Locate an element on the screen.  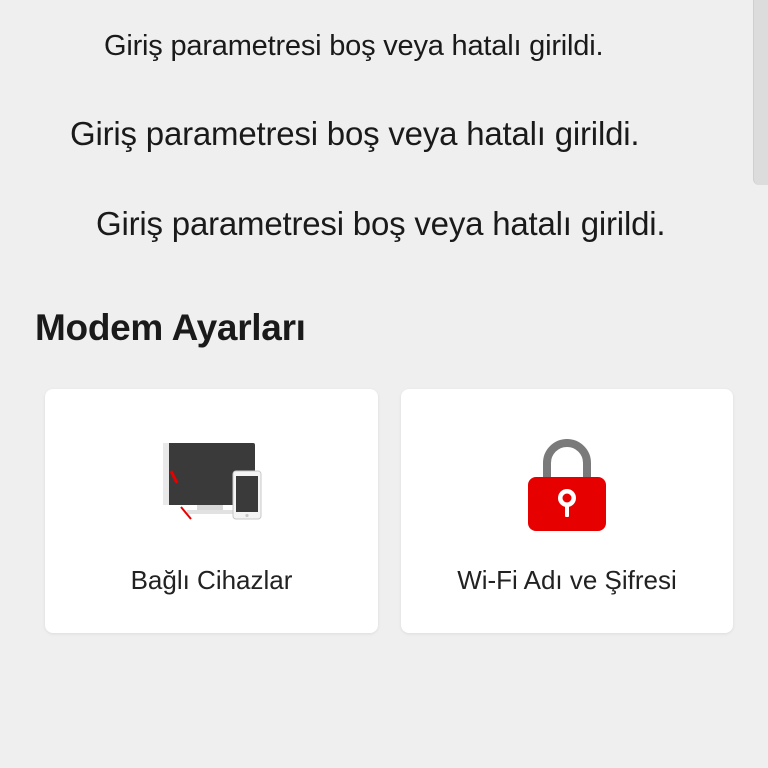
connected-devices-card: Bağlı Cihazlar is located at coordinates (211, 511).